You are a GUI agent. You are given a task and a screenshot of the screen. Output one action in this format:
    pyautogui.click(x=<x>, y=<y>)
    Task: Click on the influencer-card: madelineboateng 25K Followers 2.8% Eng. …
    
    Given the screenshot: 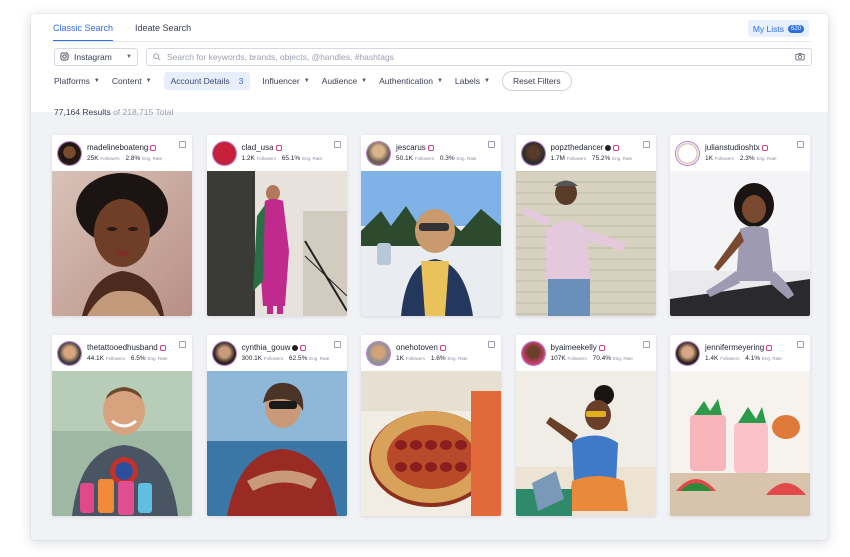 What is the action you would take?
    pyautogui.click(x=122, y=225)
    